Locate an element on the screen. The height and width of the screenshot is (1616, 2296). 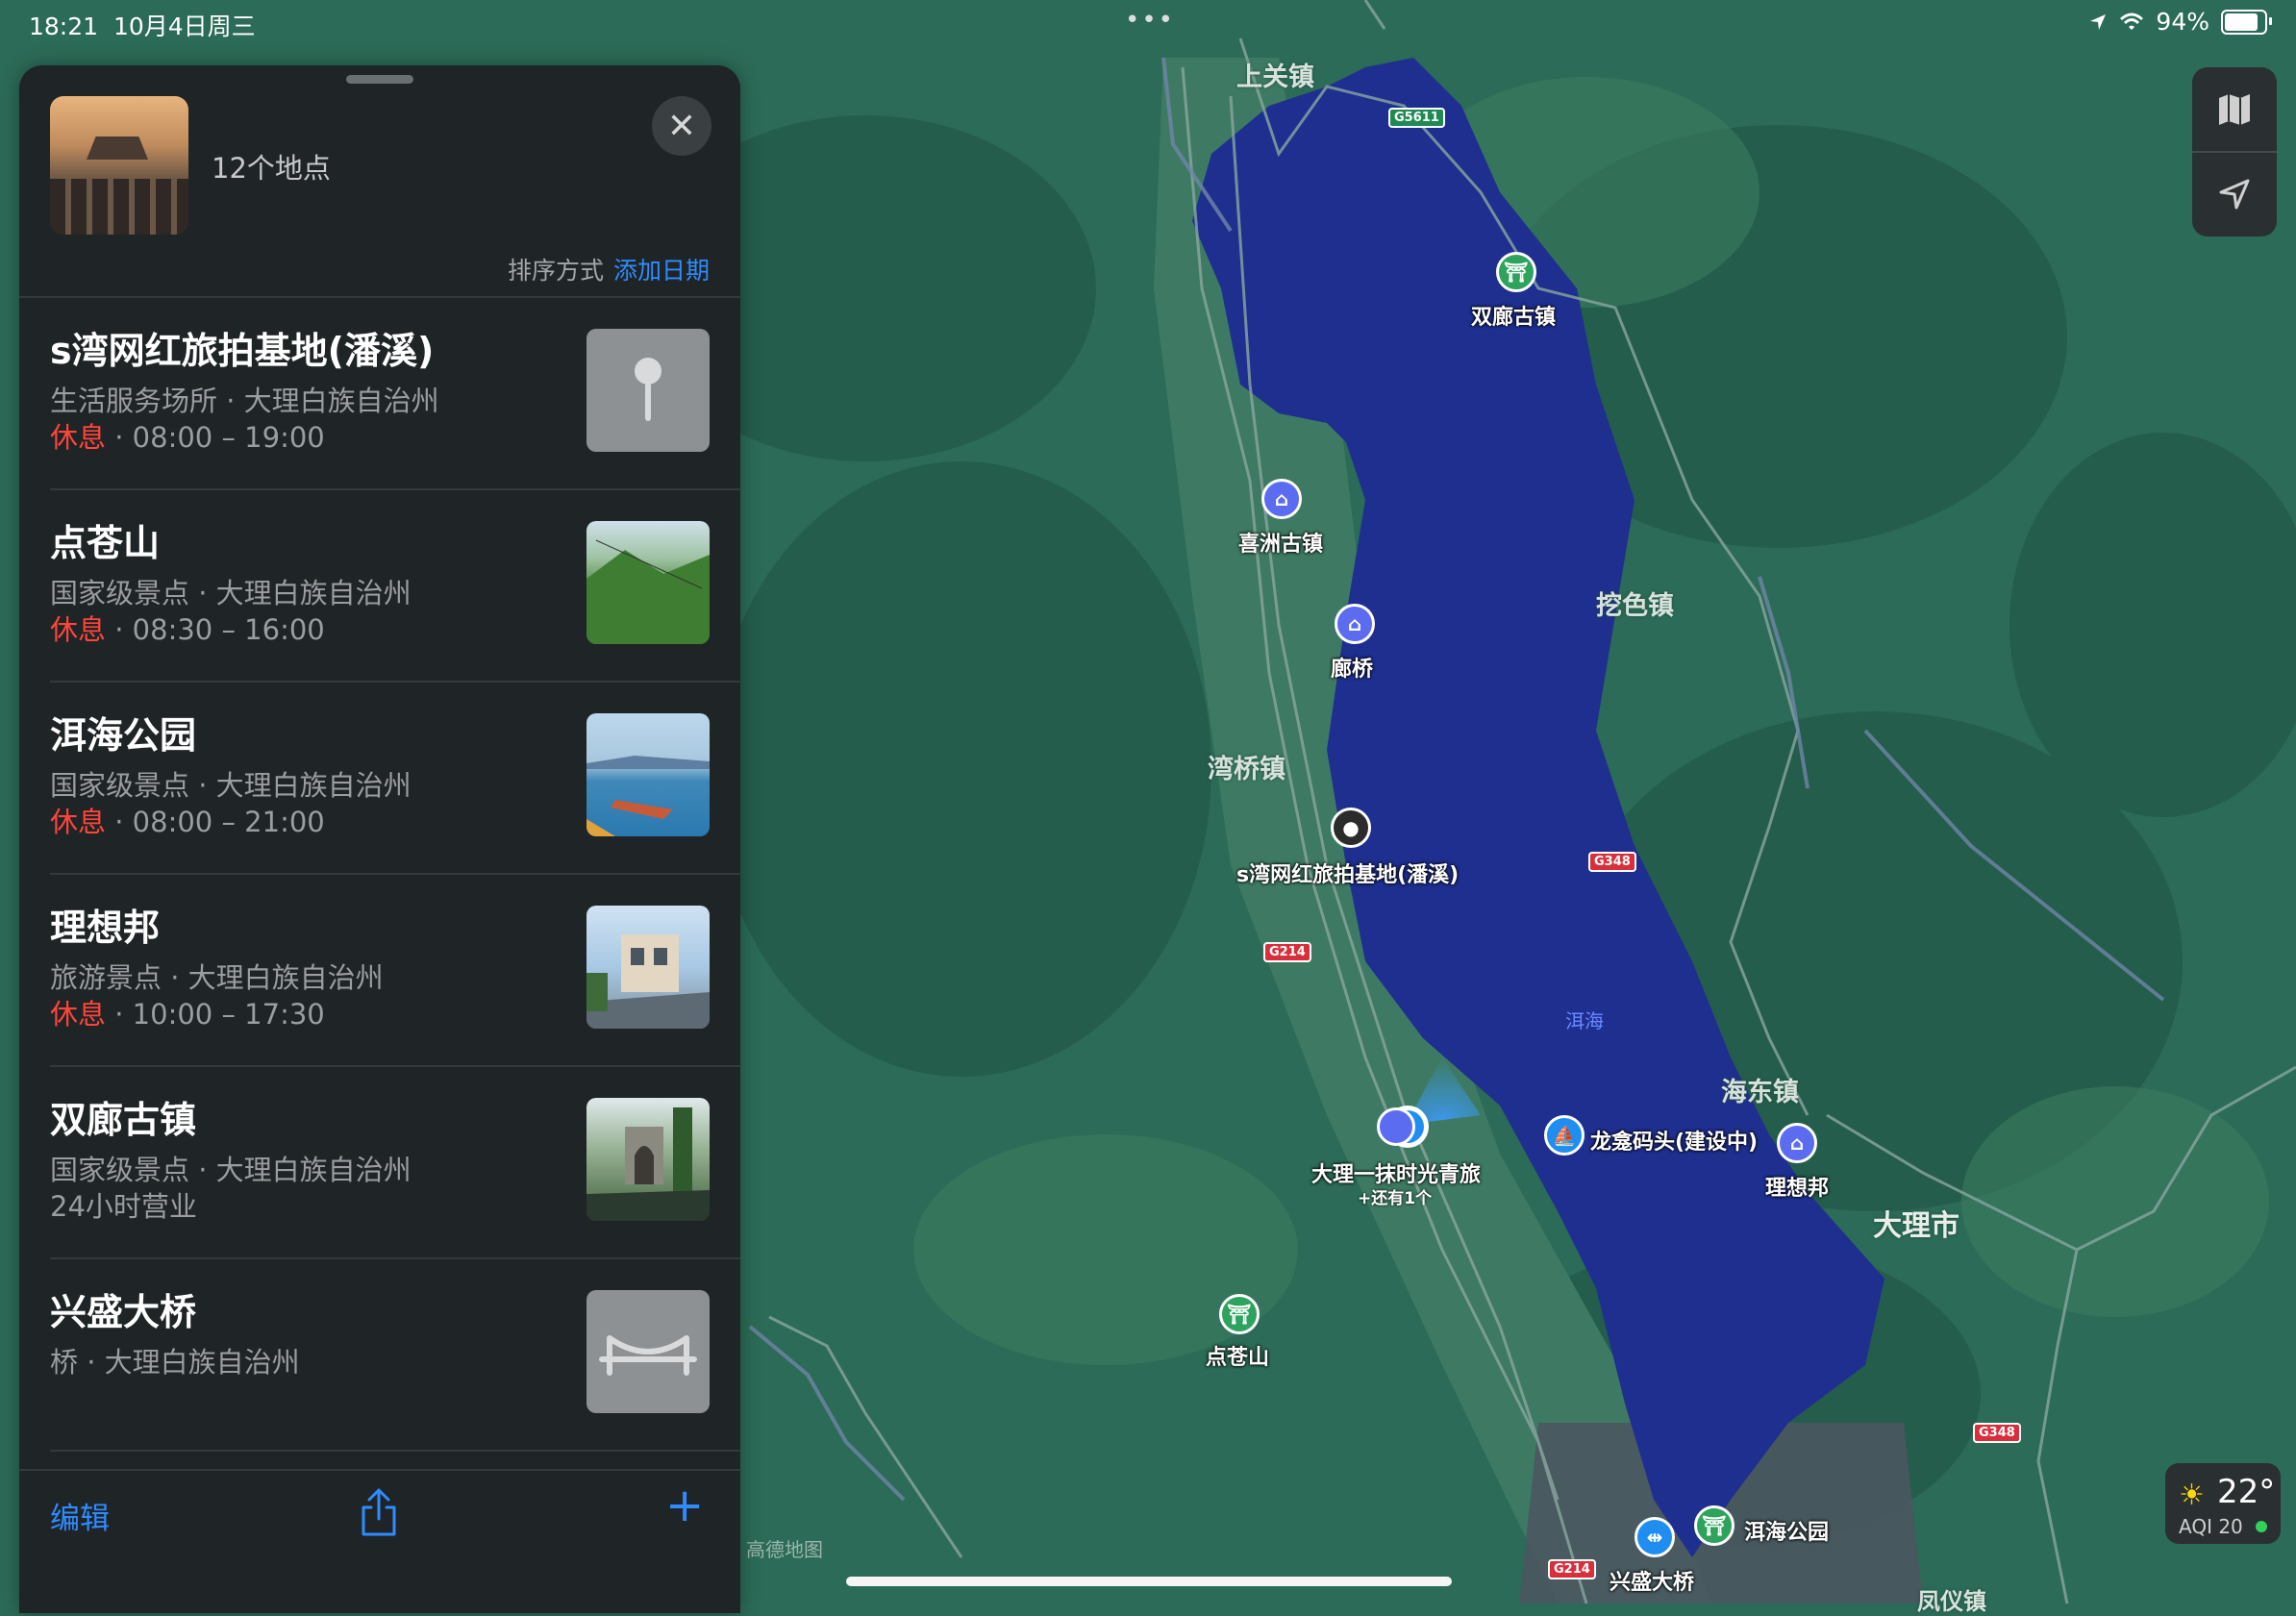
building-photo is located at coordinates (648, 967).